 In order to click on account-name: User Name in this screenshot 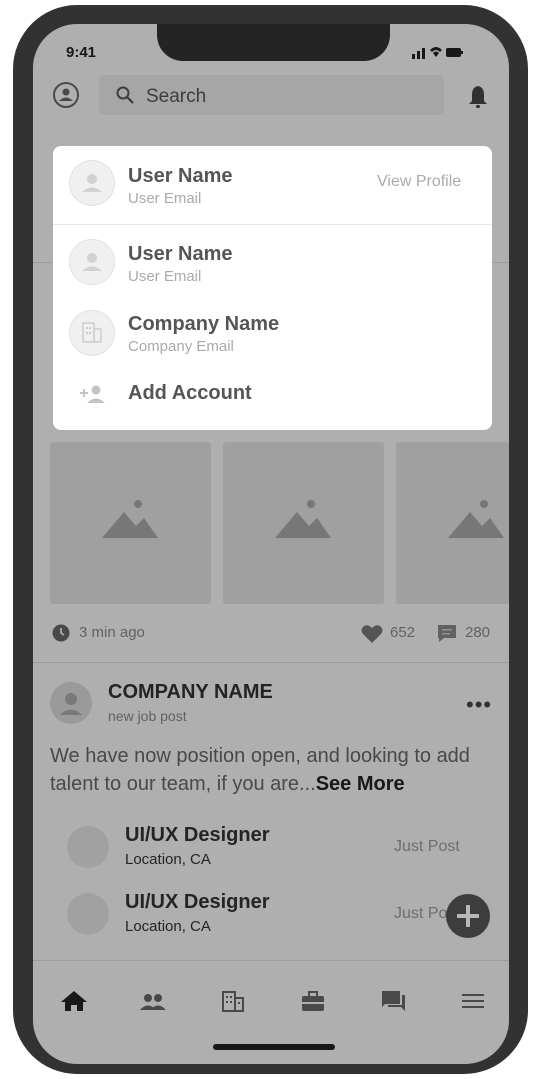, I will do `click(180, 254)`.